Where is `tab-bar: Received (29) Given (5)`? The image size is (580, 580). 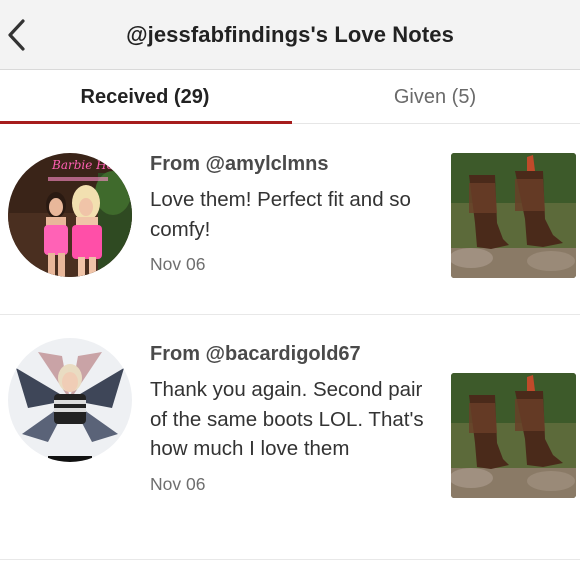
tab-bar: Received (29) Given (5) is located at coordinates (290, 97).